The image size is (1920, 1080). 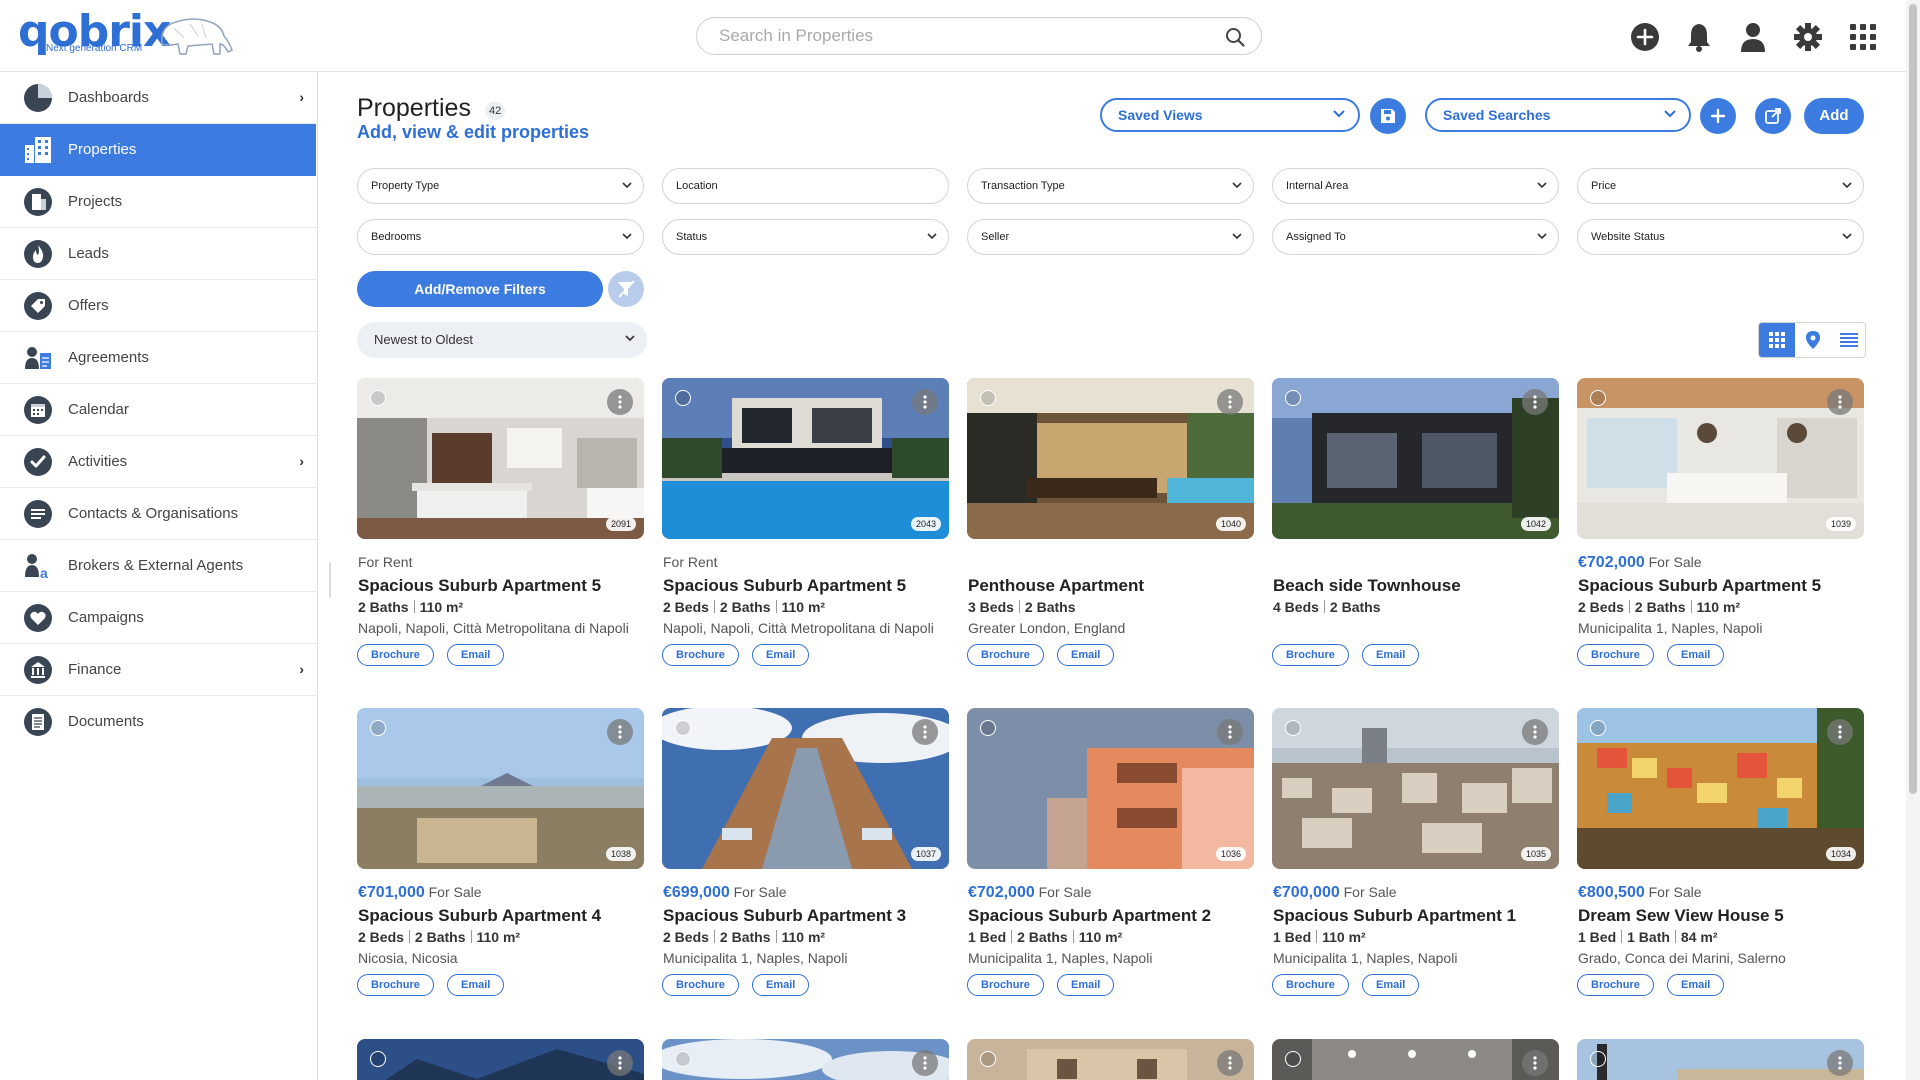 What do you see at coordinates (158, 254) in the screenshot?
I see `sidebar-item-leads: Leads` at bounding box center [158, 254].